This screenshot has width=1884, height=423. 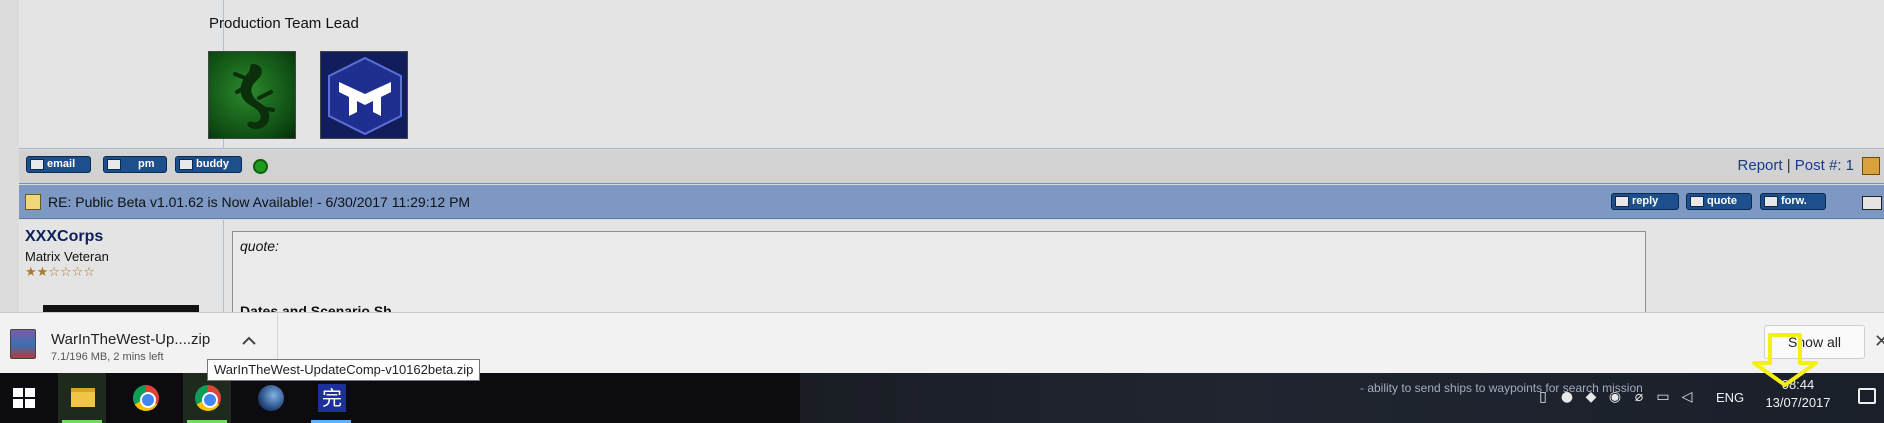 What do you see at coordinates (1771, 201) in the screenshot?
I see `forward-icon` at bounding box center [1771, 201].